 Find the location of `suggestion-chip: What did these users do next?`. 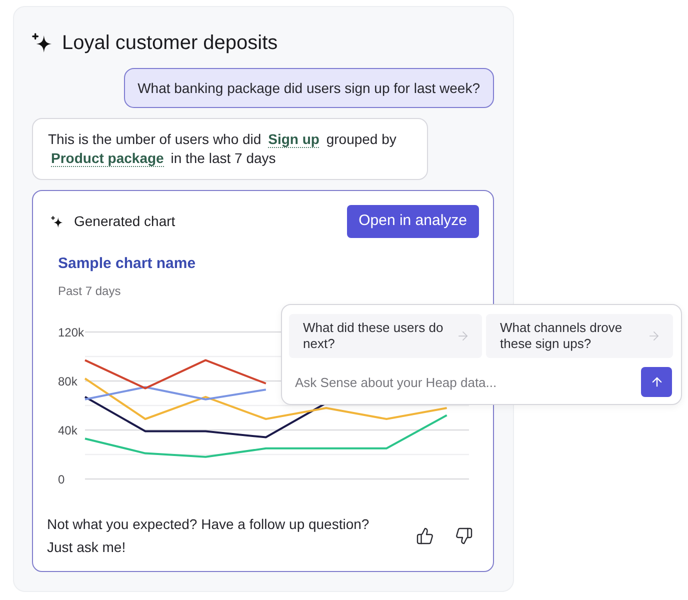

suggestion-chip: What did these users do next? is located at coordinates (385, 336).